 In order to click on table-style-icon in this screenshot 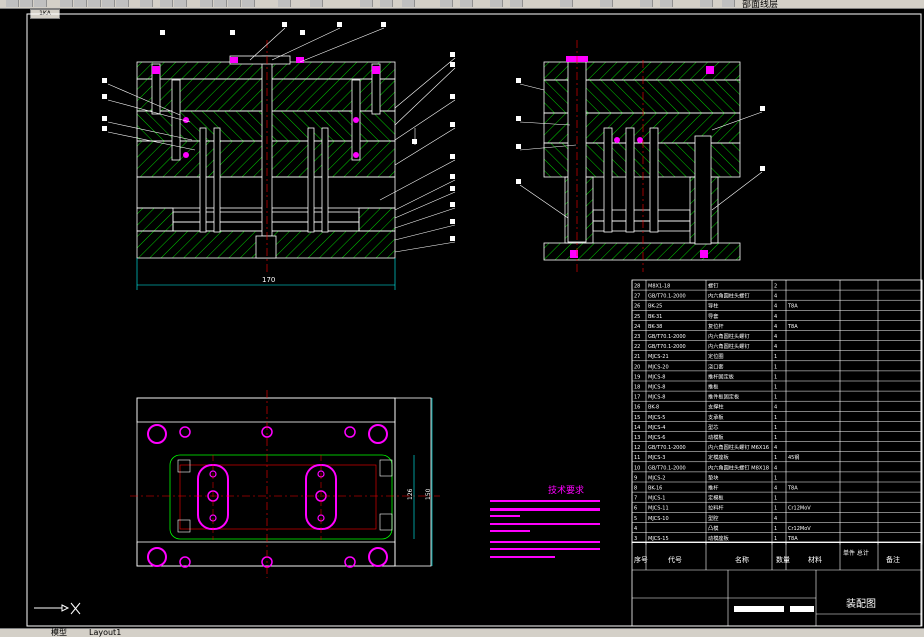, I will do `click(706, 3)`.